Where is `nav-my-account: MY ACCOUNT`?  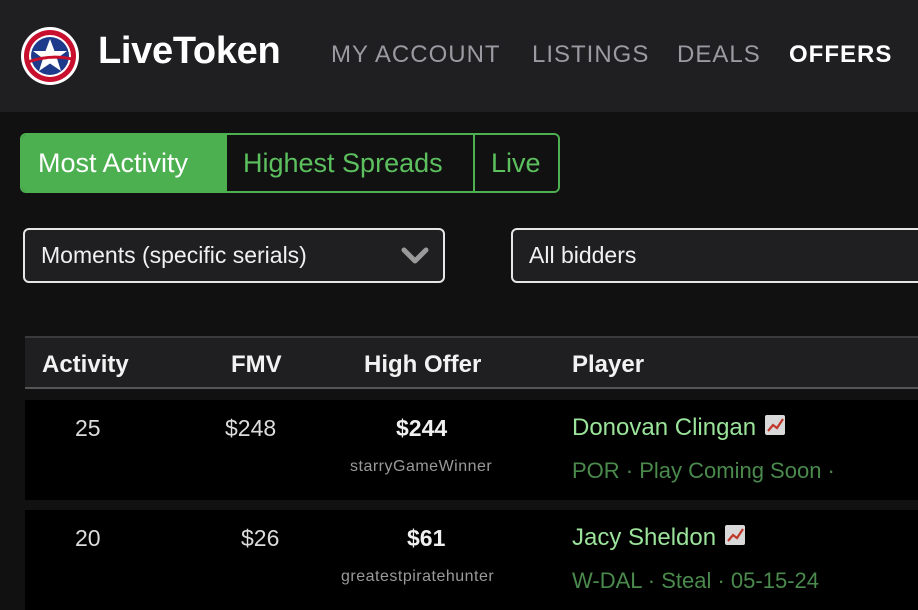 nav-my-account: MY ACCOUNT is located at coordinates (416, 55).